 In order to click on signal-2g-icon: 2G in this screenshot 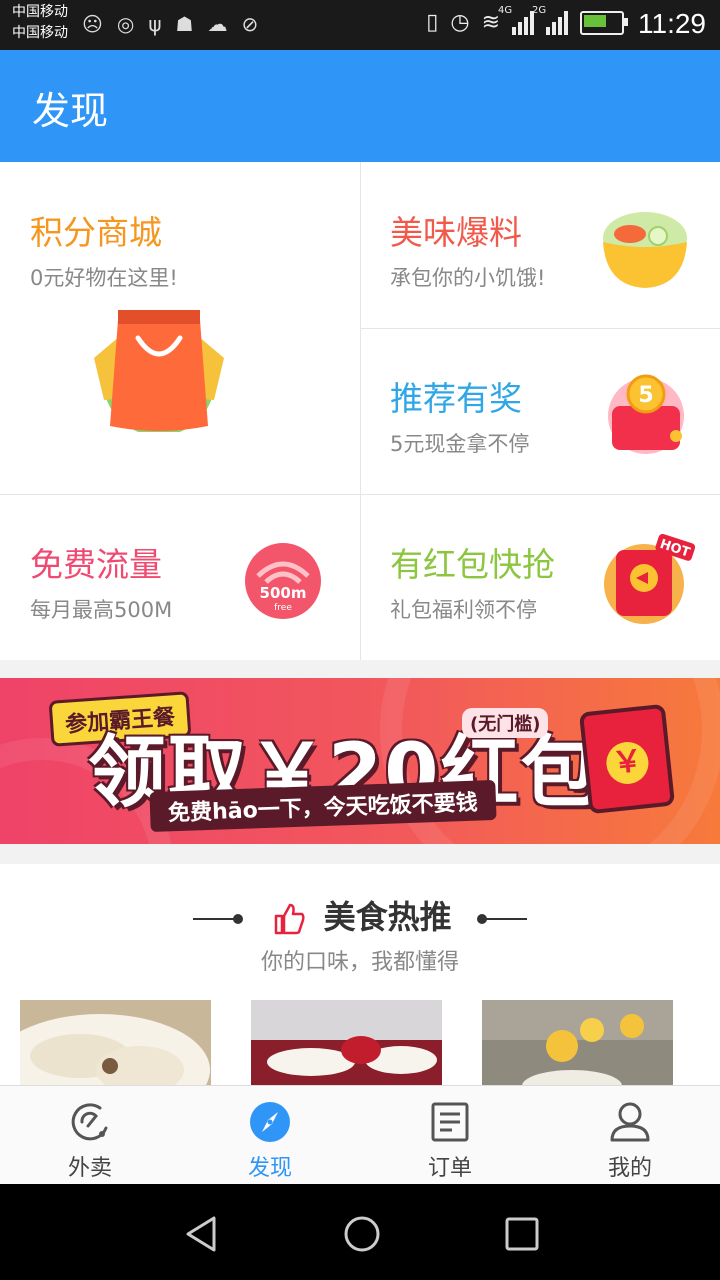, I will do `click(550, 20)`.